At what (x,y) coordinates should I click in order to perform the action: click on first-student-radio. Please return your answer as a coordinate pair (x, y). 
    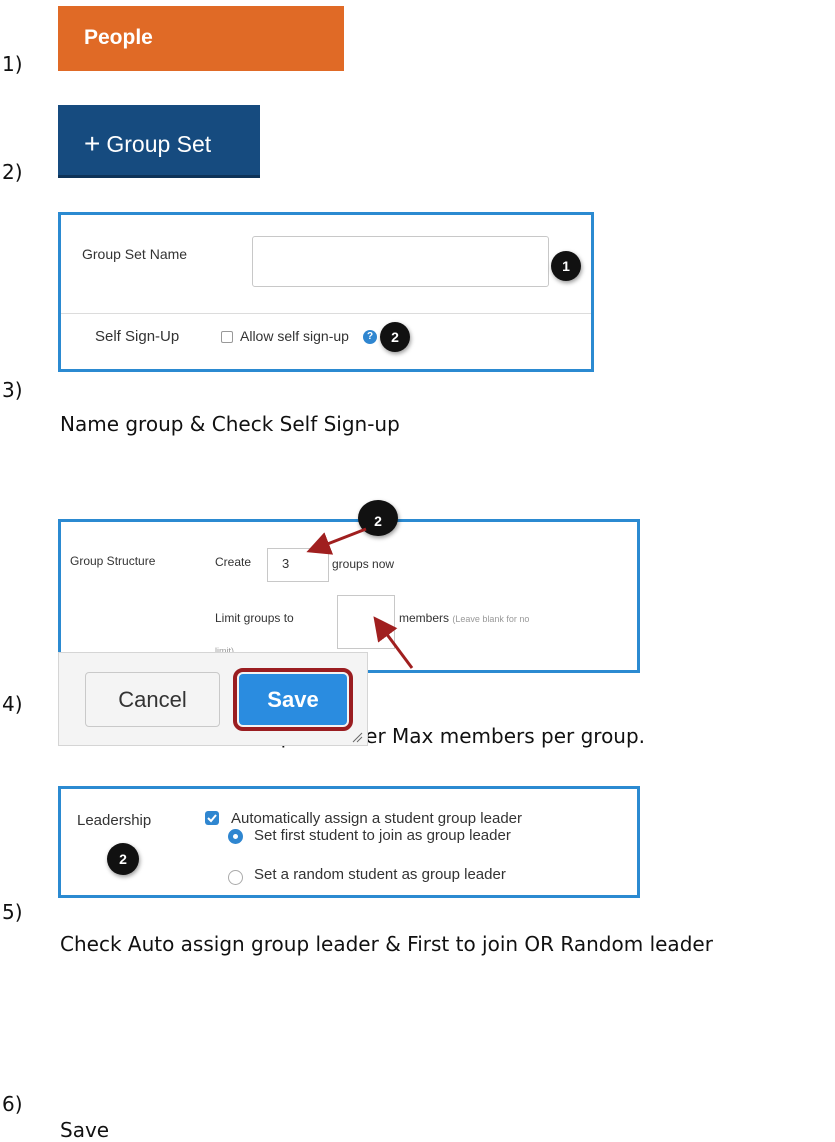
    Looking at the image, I should click on (235, 836).